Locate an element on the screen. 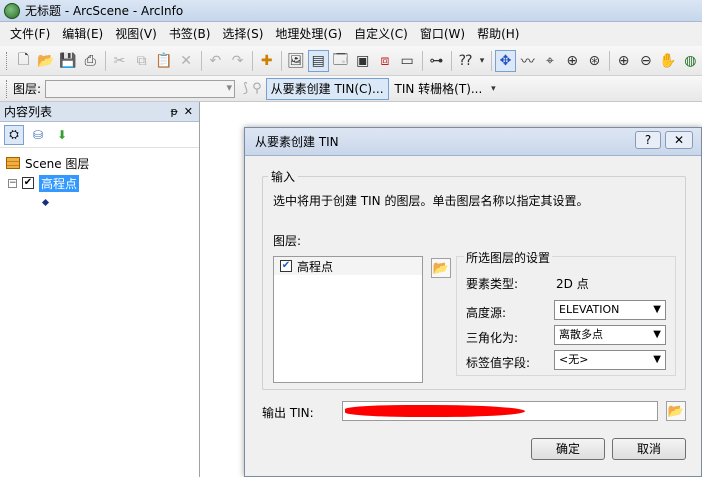  output-tin-input is located at coordinates (500, 411).